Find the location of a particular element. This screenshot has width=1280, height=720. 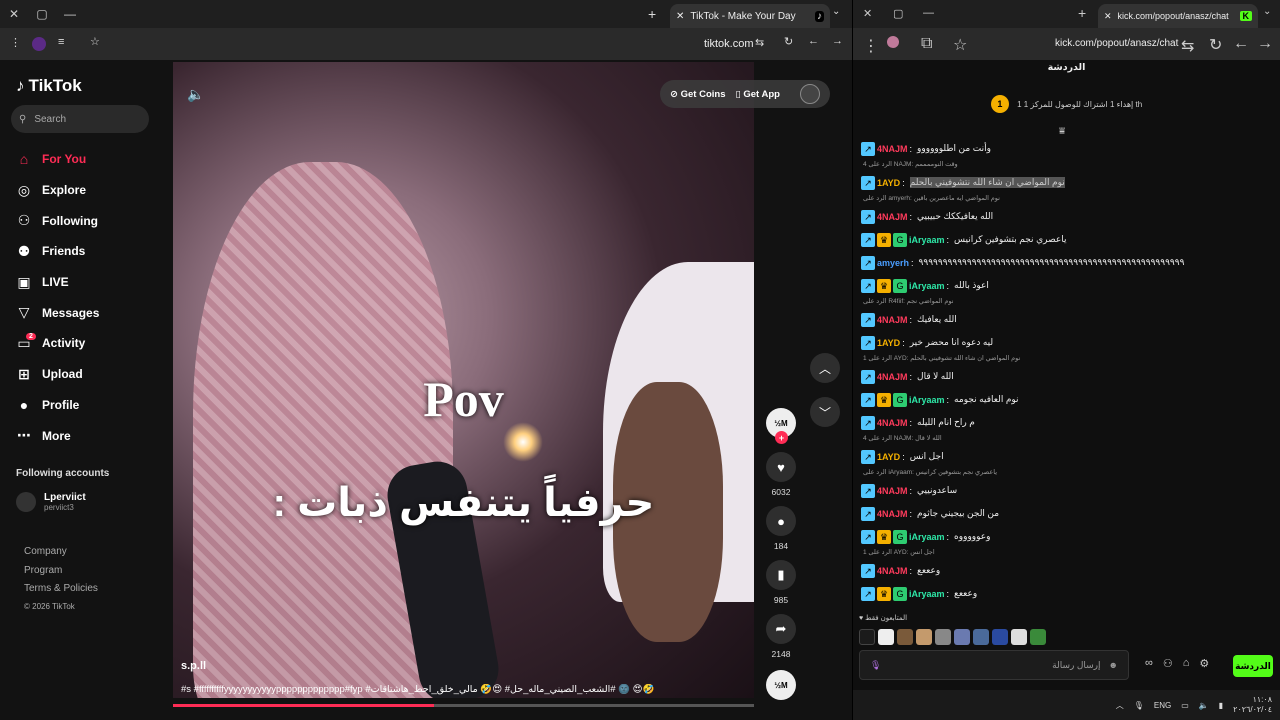

video-author: s.p.ll is located at coordinates (193, 666).